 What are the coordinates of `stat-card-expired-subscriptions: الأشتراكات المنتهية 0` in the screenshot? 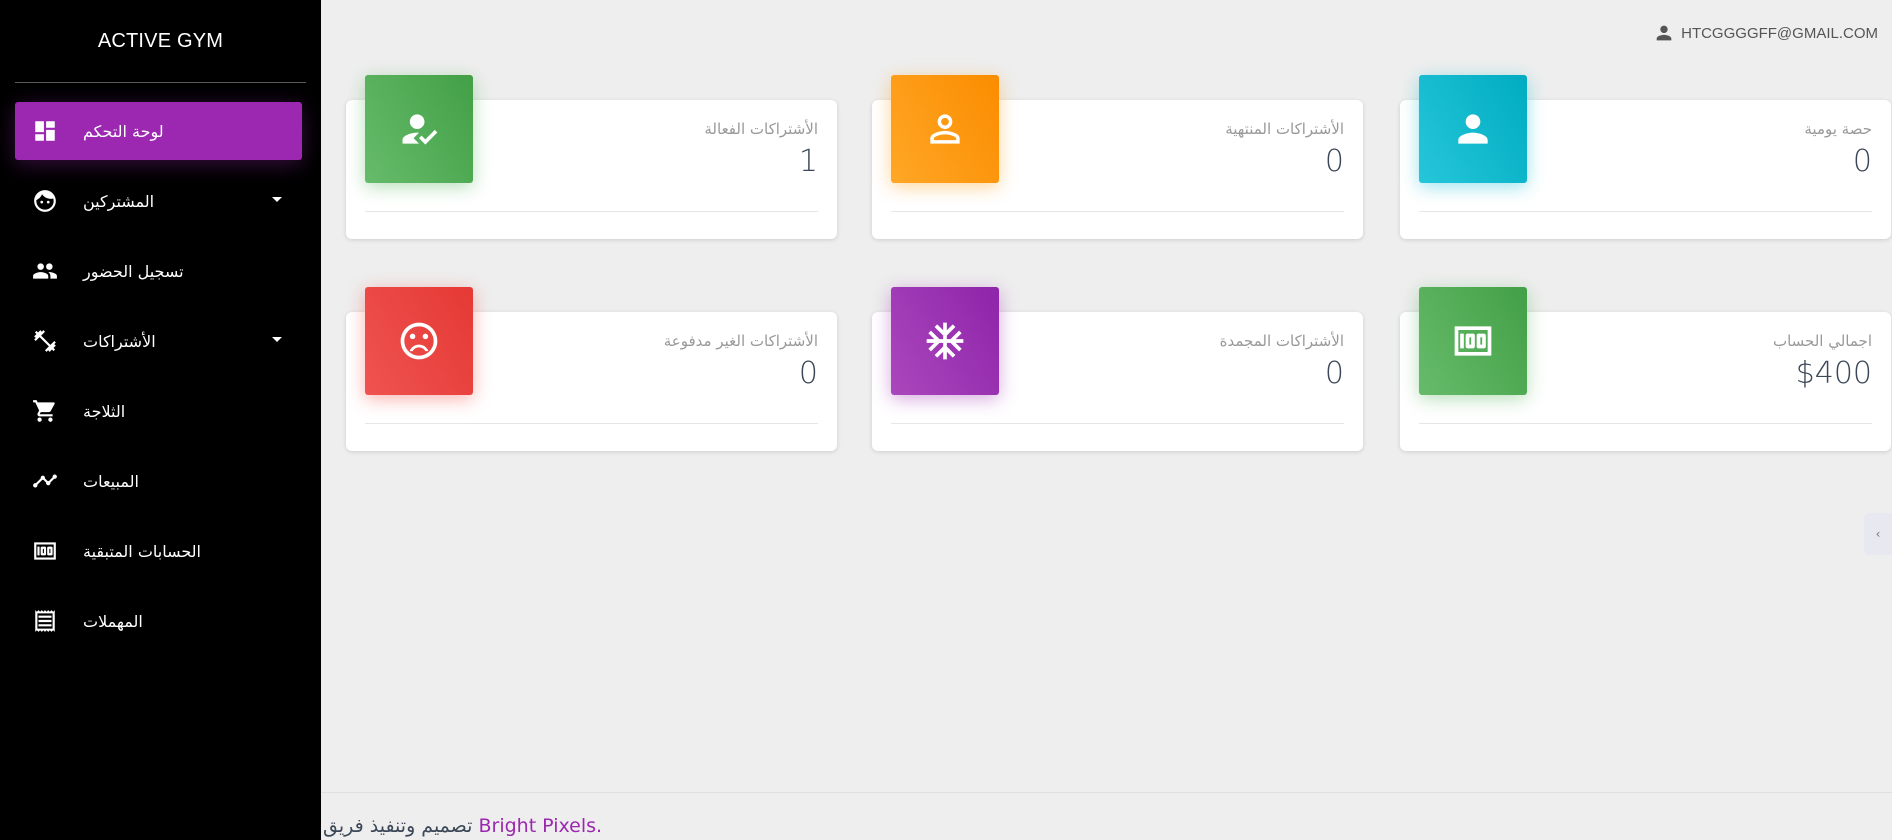 It's located at (1117, 157).